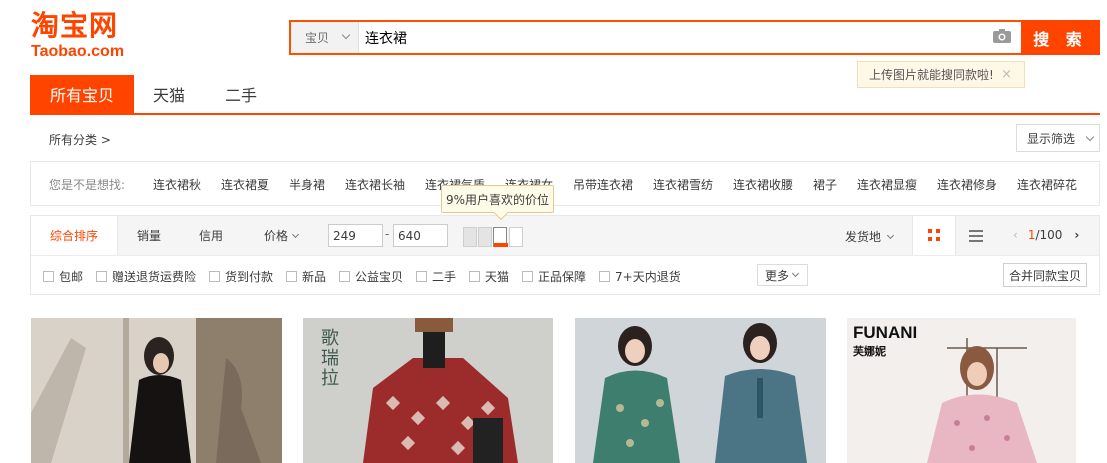 The height and width of the screenshot is (463, 1107). I want to click on filter-checkbox-free-shipping: 包邮, so click(63, 276).